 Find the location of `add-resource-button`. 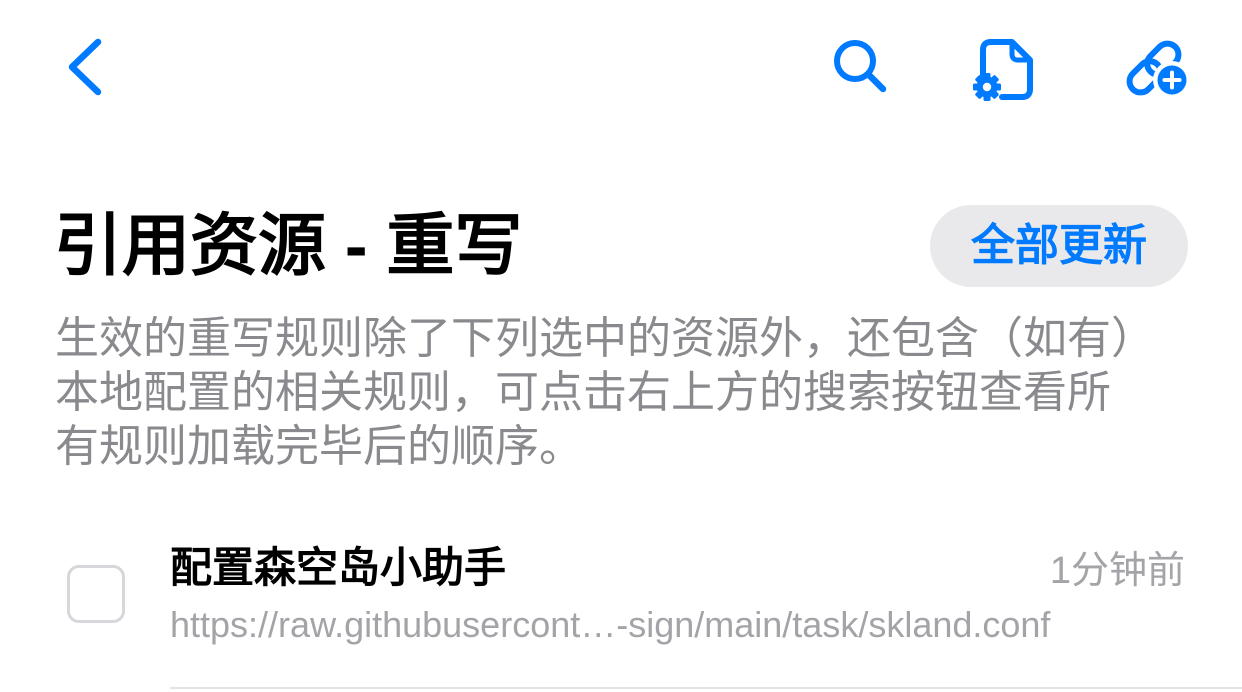

add-resource-button is located at coordinates (1157, 67).